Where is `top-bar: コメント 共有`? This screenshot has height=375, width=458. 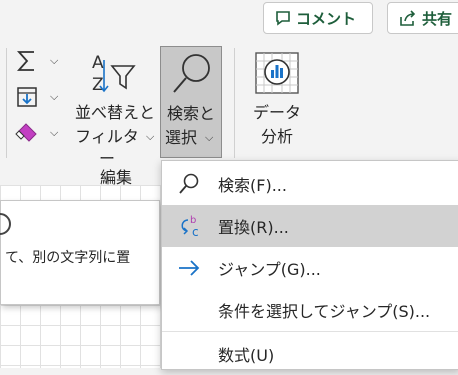 top-bar: コメント 共有 is located at coordinates (229, 20).